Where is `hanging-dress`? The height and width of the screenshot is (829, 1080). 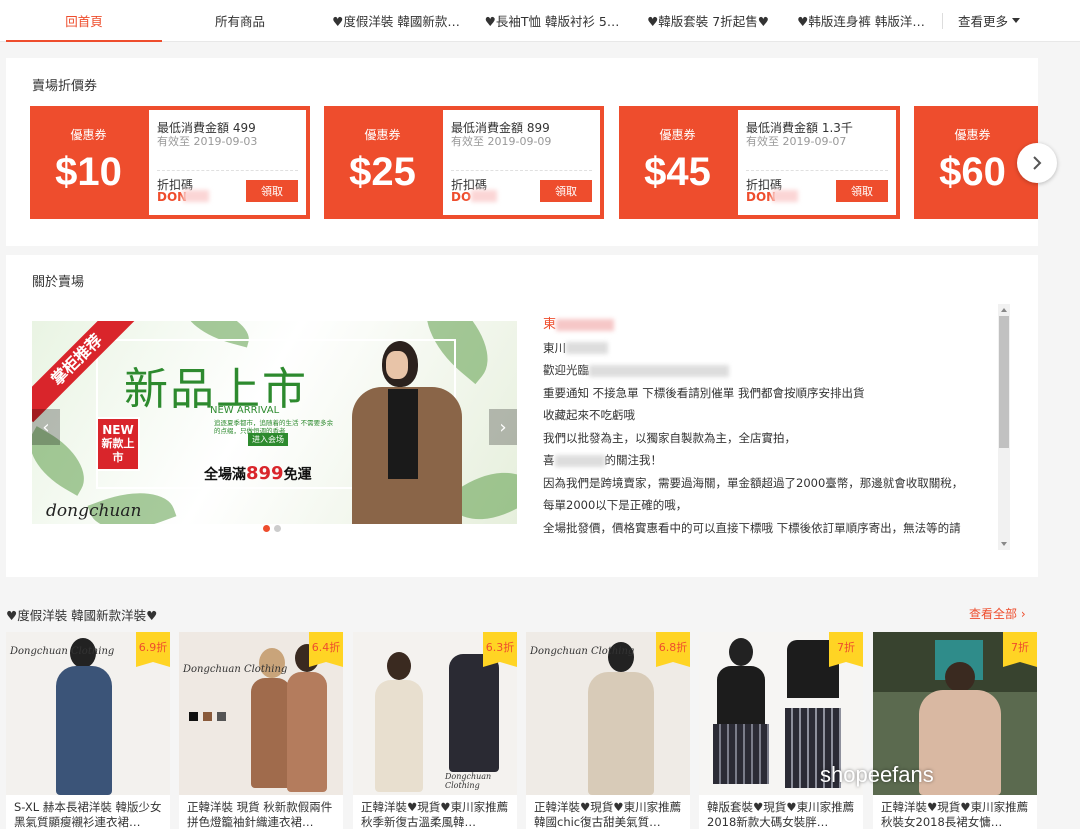
hanging-dress is located at coordinates (474, 713).